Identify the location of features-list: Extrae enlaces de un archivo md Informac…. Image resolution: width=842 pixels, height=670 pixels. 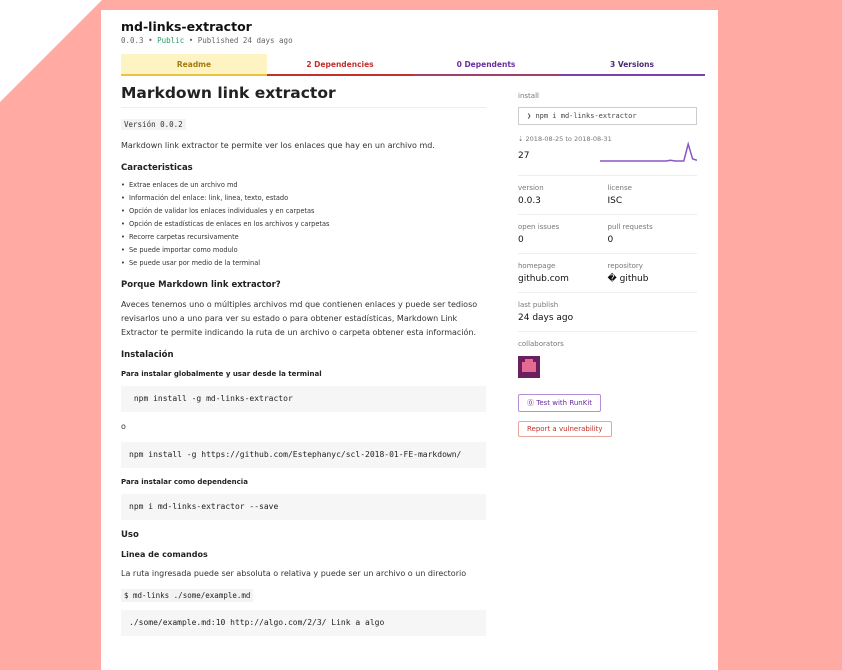
(303, 224).